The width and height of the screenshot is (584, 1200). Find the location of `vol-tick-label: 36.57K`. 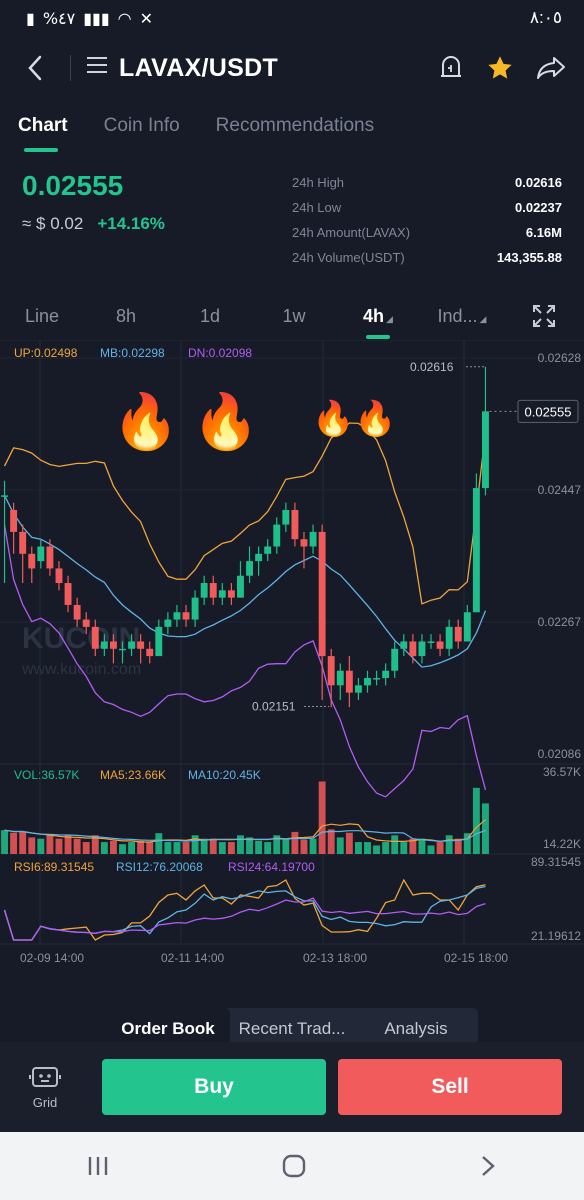

vol-tick-label: 36.57K is located at coordinates (562, 772).